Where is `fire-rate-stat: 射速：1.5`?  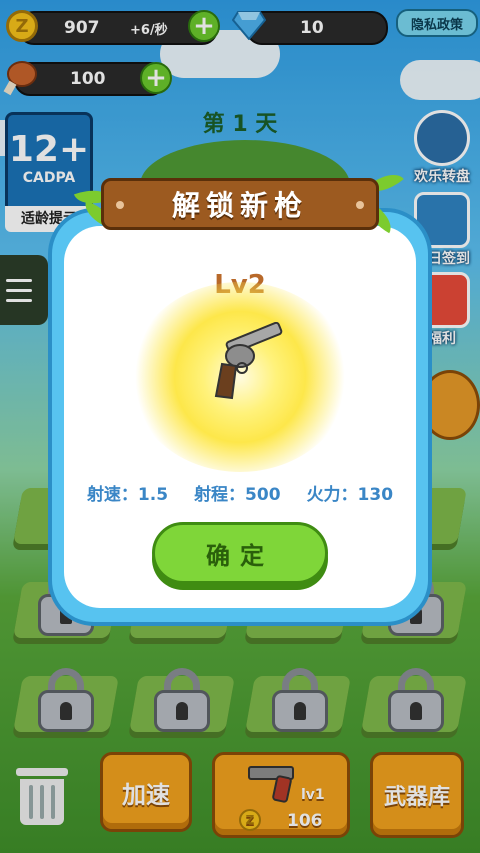 fire-rate-stat: 射速：1.5 is located at coordinates (127, 495).